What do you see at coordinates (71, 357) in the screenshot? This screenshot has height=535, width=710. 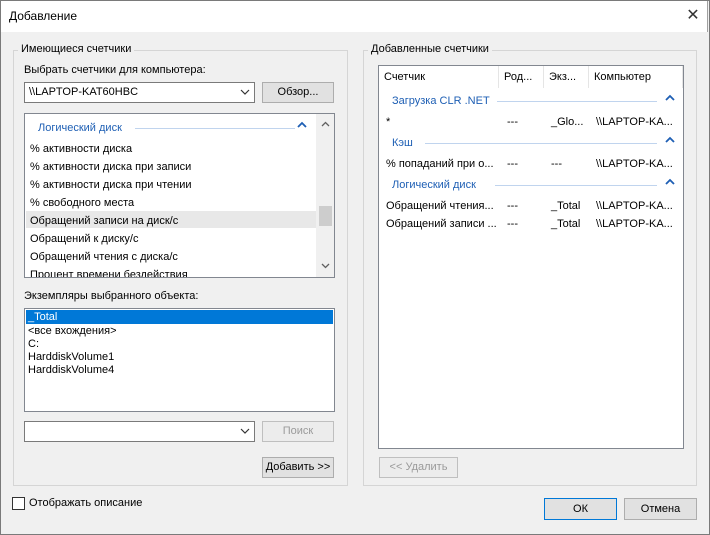 I see `instance-item: HarddiskVolume1` at bounding box center [71, 357].